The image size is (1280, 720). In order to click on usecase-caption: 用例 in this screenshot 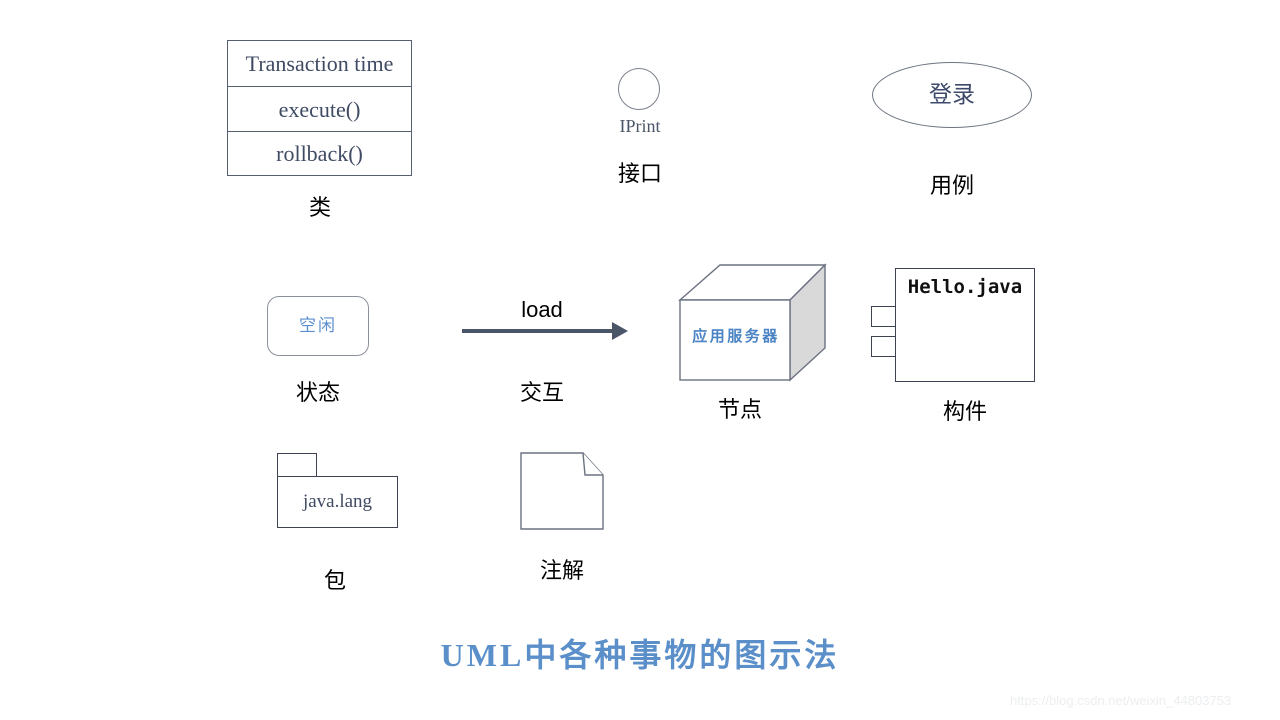, I will do `click(951, 185)`.